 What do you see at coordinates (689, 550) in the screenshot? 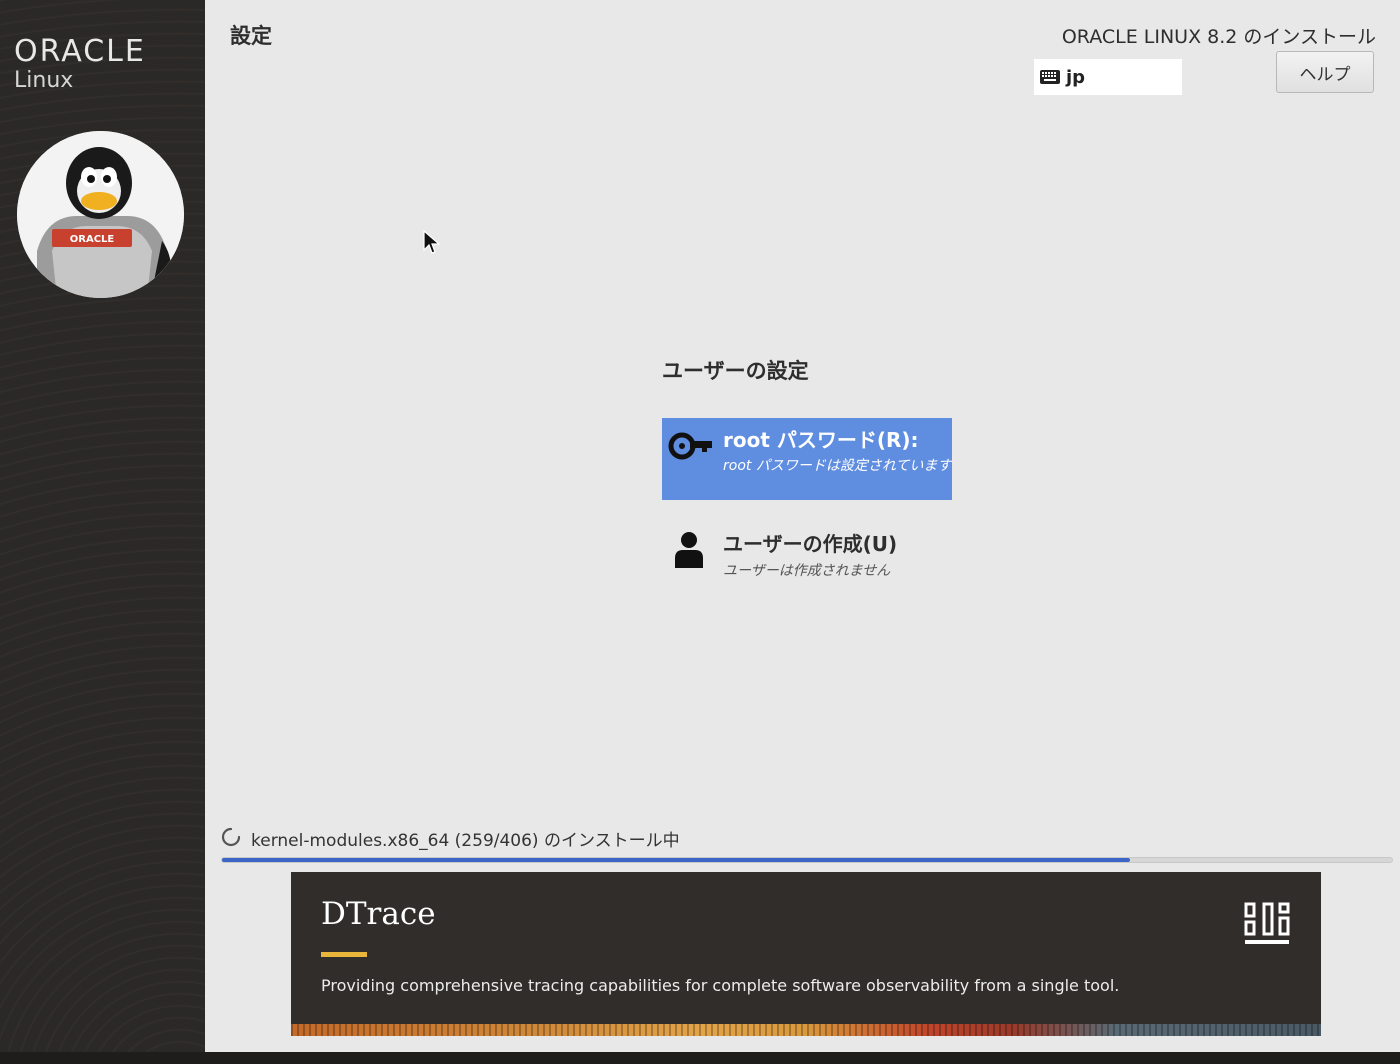
I see `user-icon` at bounding box center [689, 550].